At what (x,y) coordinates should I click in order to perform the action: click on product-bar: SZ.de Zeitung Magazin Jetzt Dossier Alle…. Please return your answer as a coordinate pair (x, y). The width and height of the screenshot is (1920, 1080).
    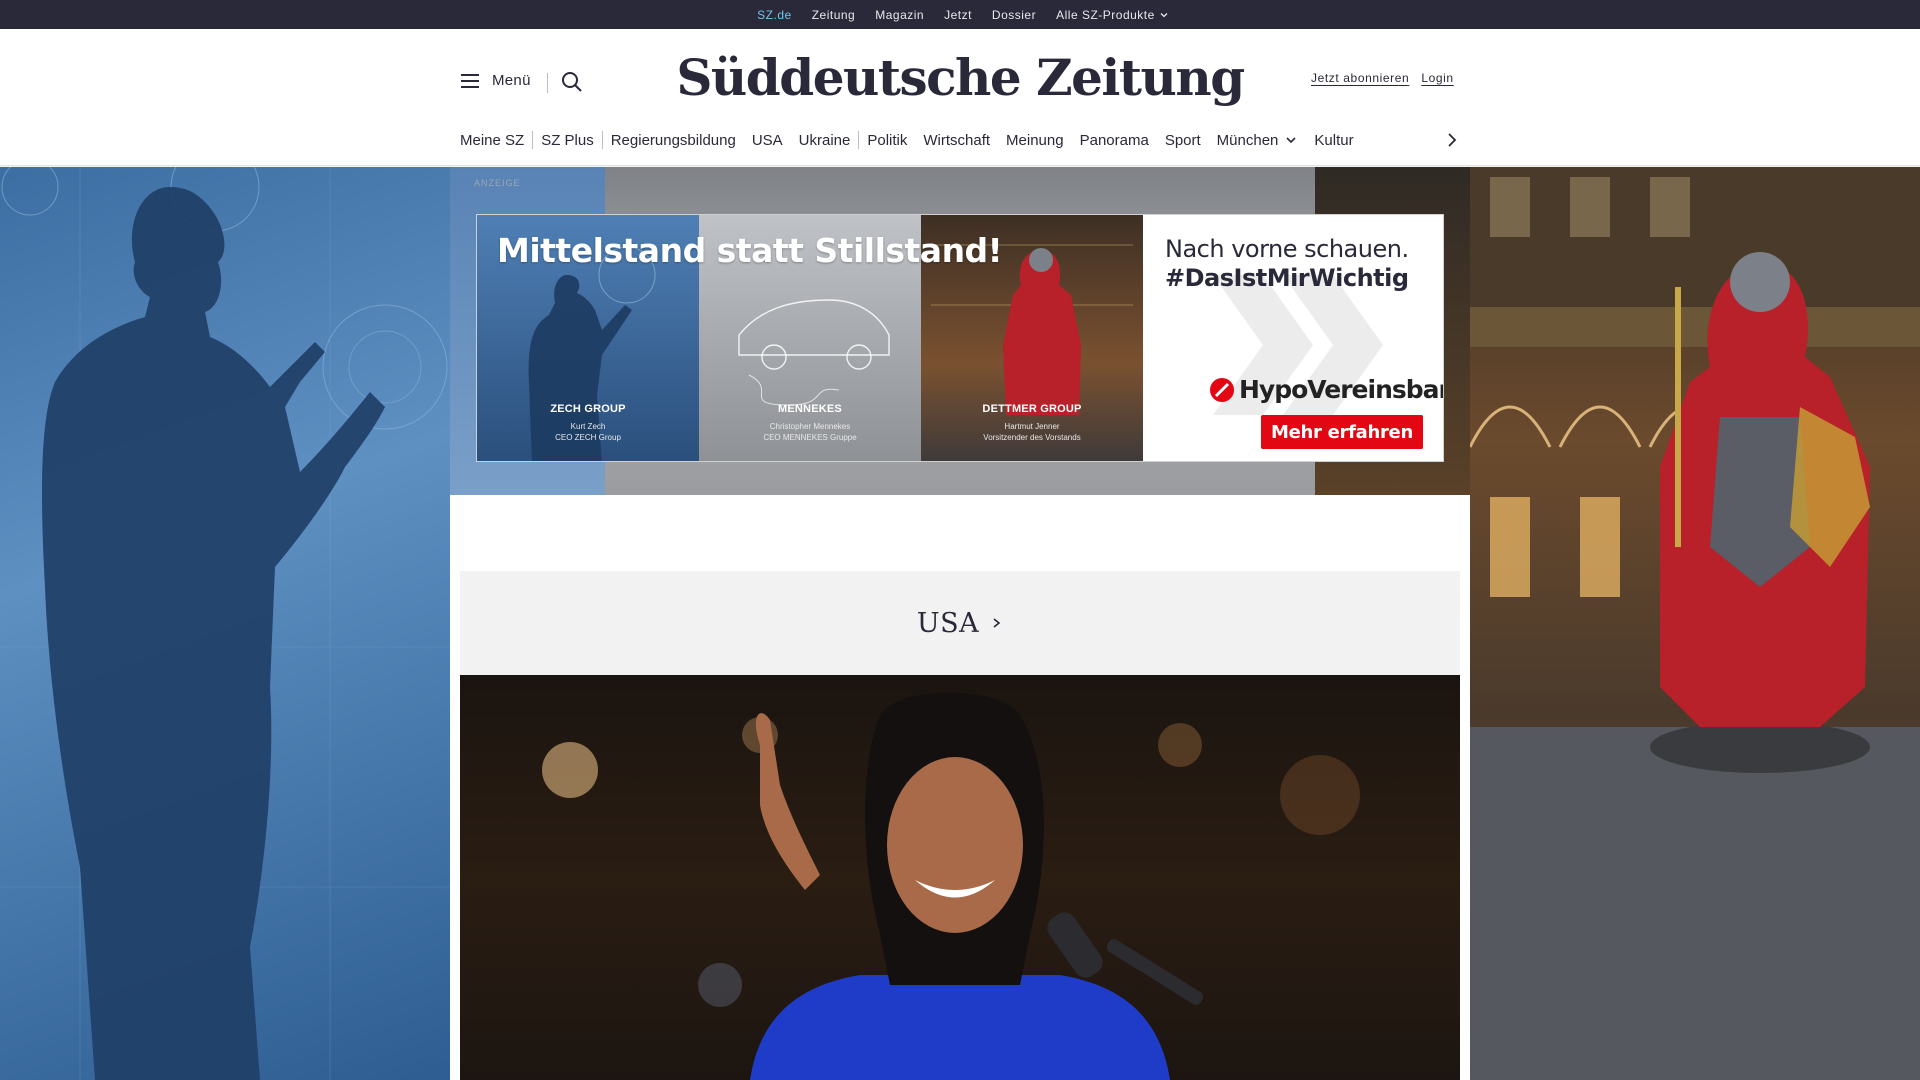
    Looking at the image, I should click on (960, 14).